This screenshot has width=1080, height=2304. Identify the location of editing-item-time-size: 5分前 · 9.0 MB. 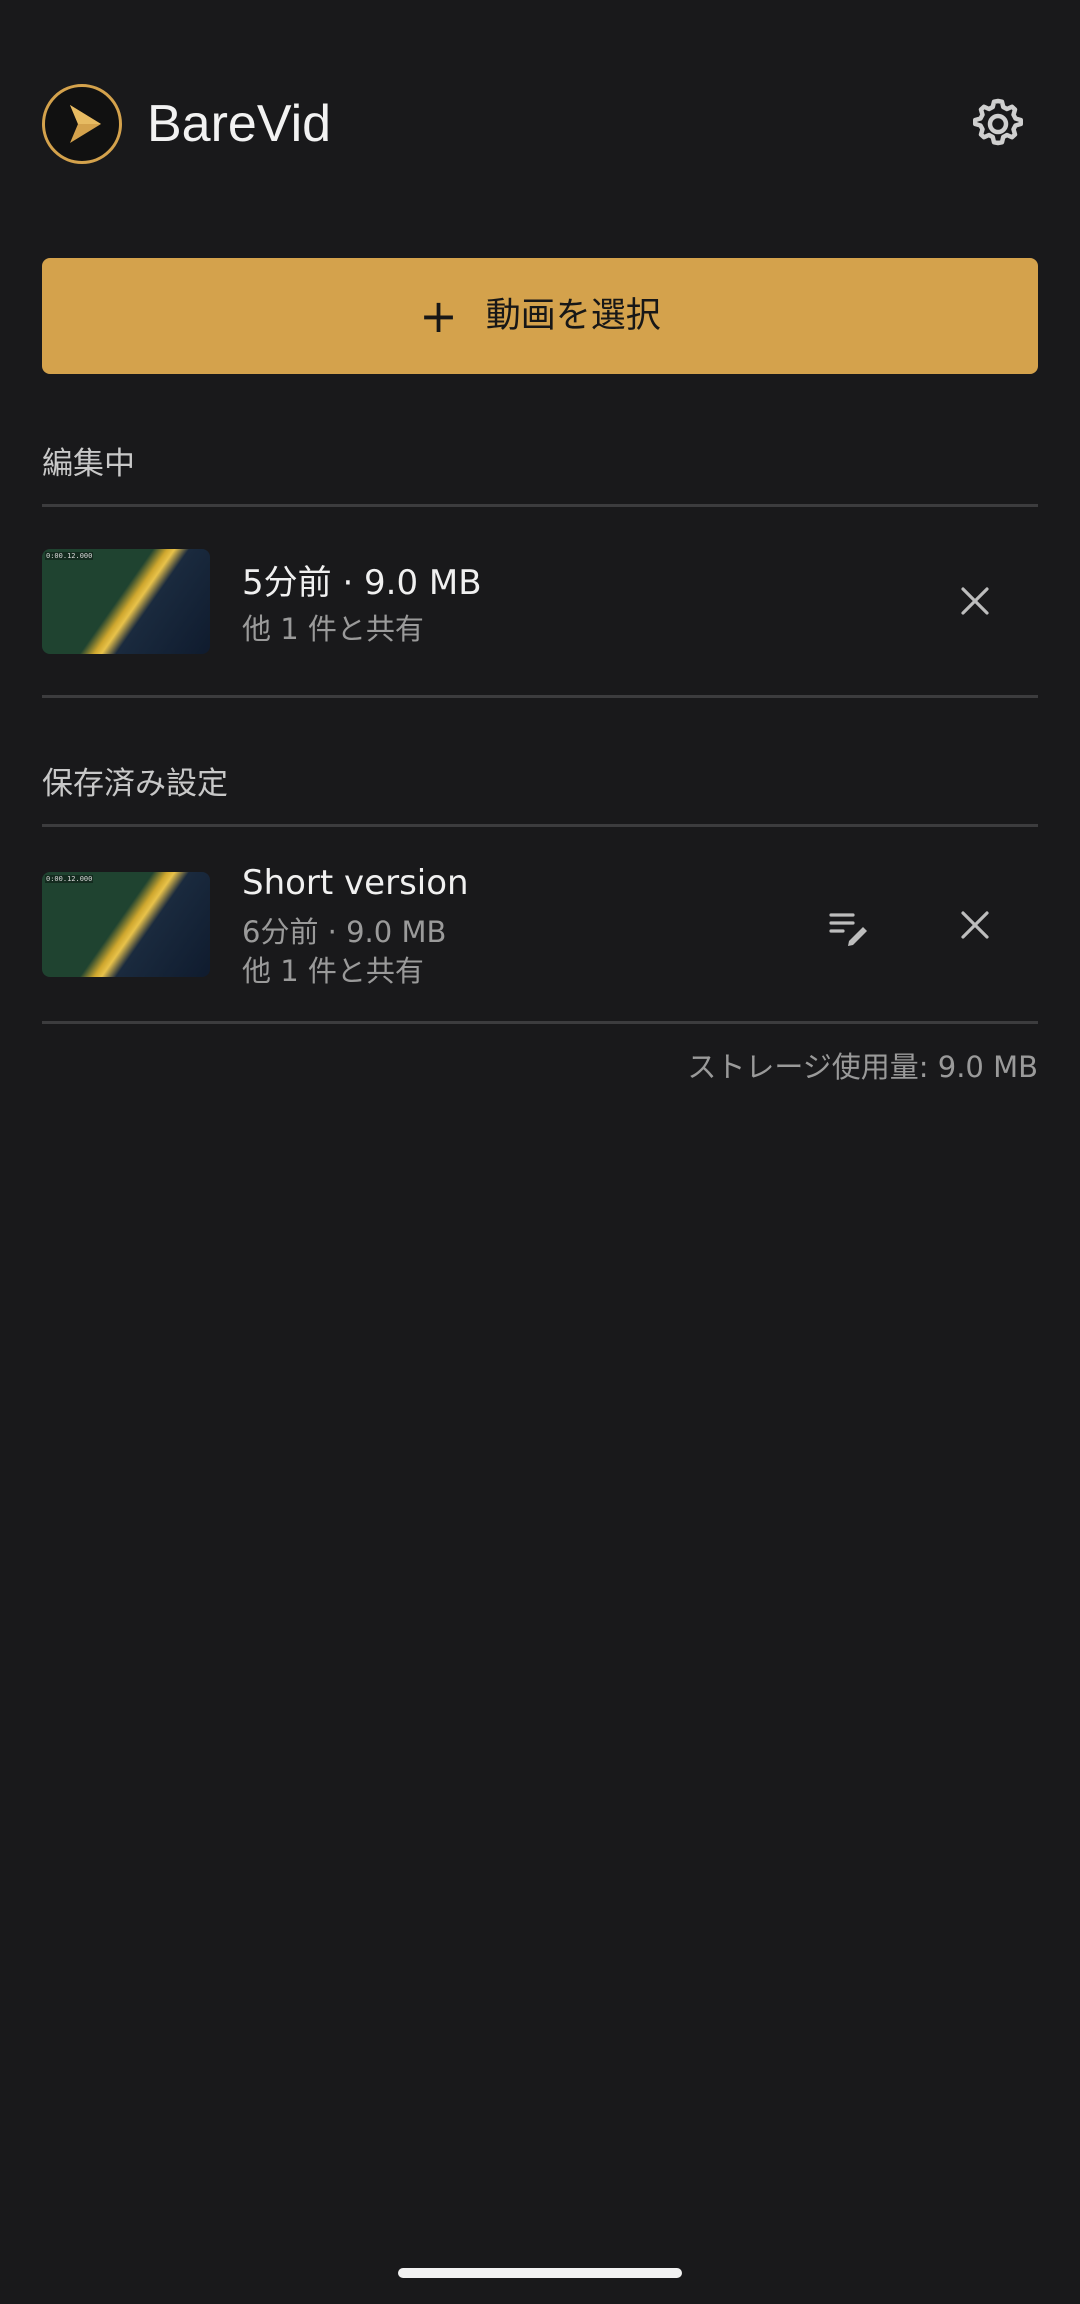
(362, 583).